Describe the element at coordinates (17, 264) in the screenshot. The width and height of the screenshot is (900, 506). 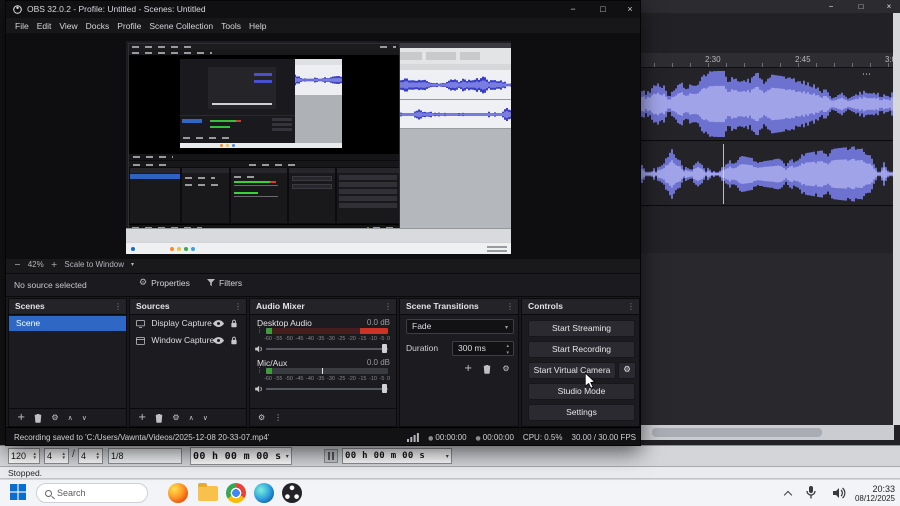
I see `zoom-out-icon: −` at that location.